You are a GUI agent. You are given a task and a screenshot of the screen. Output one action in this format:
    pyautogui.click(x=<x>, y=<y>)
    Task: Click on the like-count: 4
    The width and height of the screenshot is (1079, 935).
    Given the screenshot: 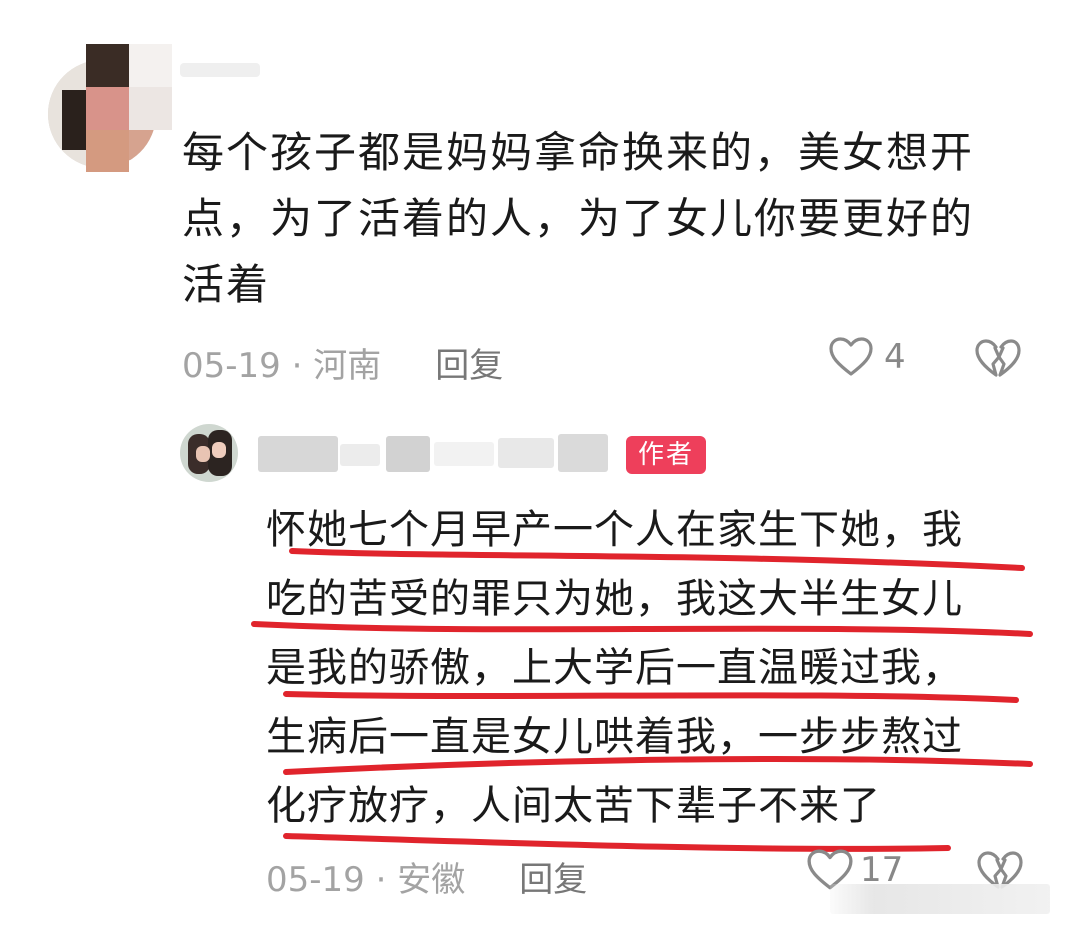 What is the action you would take?
    pyautogui.click(x=895, y=357)
    